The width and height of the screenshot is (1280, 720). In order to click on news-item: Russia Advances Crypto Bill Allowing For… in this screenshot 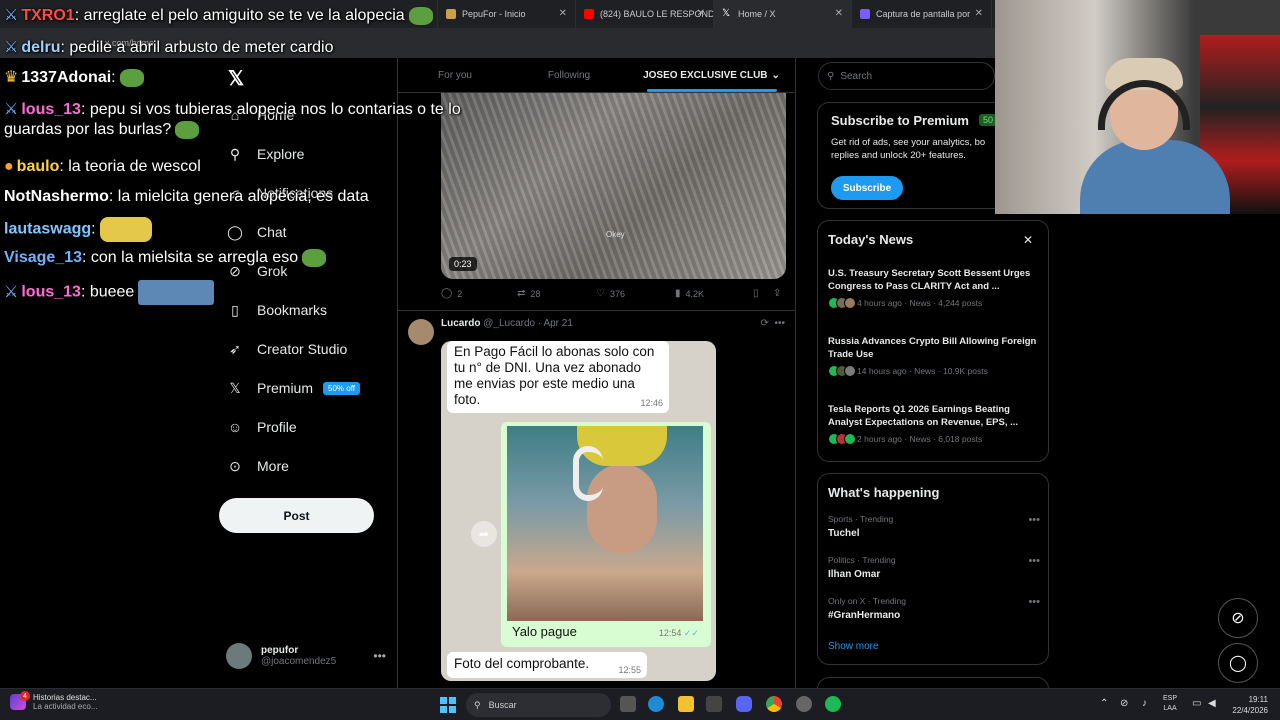, I will do `click(934, 356)`.